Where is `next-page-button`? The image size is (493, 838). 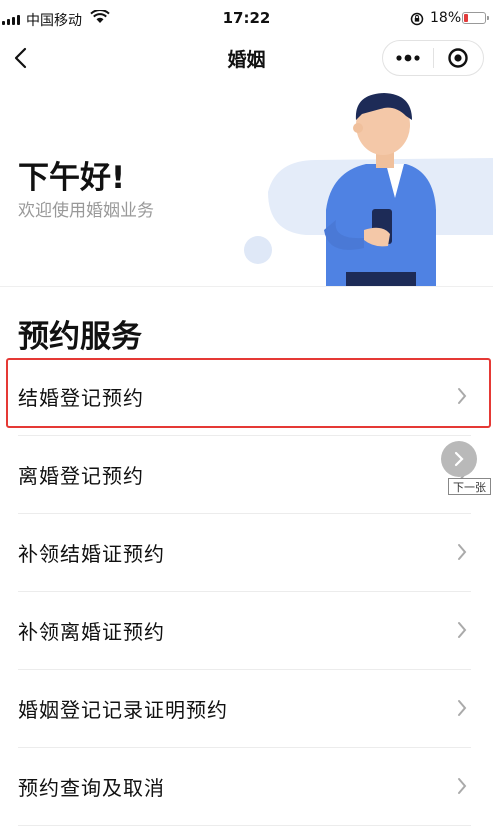 next-page-button is located at coordinates (459, 459).